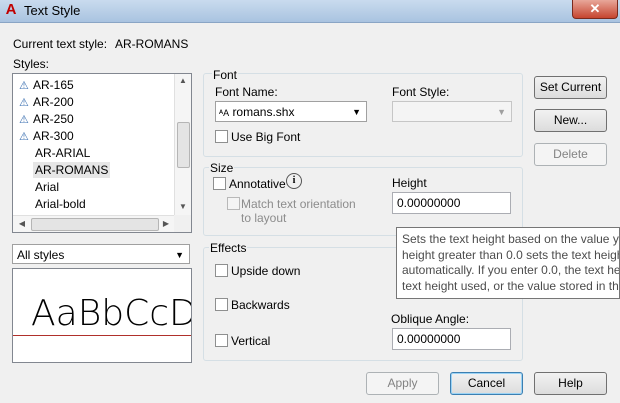  Describe the element at coordinates (294, 181) in the screenshot. I see `info-icon: i` at that location.